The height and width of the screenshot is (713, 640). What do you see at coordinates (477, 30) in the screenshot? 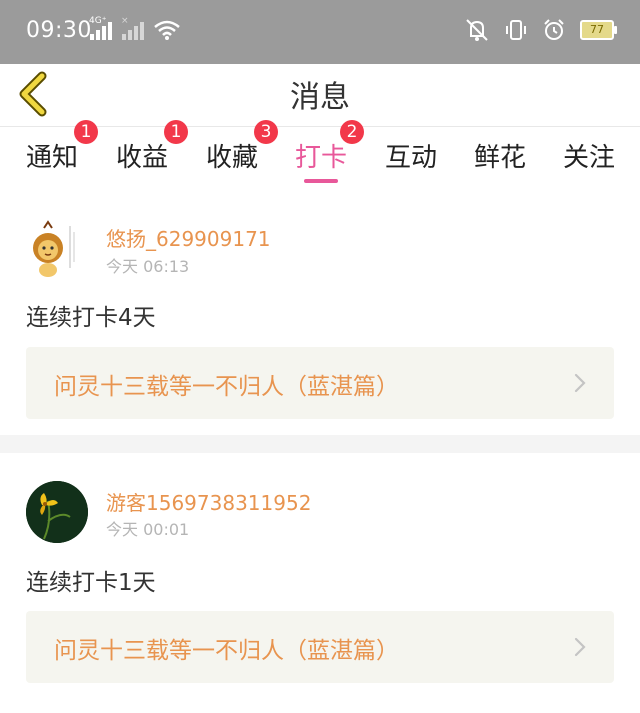
I see `mute-icon` at bounding box center [477, 30].